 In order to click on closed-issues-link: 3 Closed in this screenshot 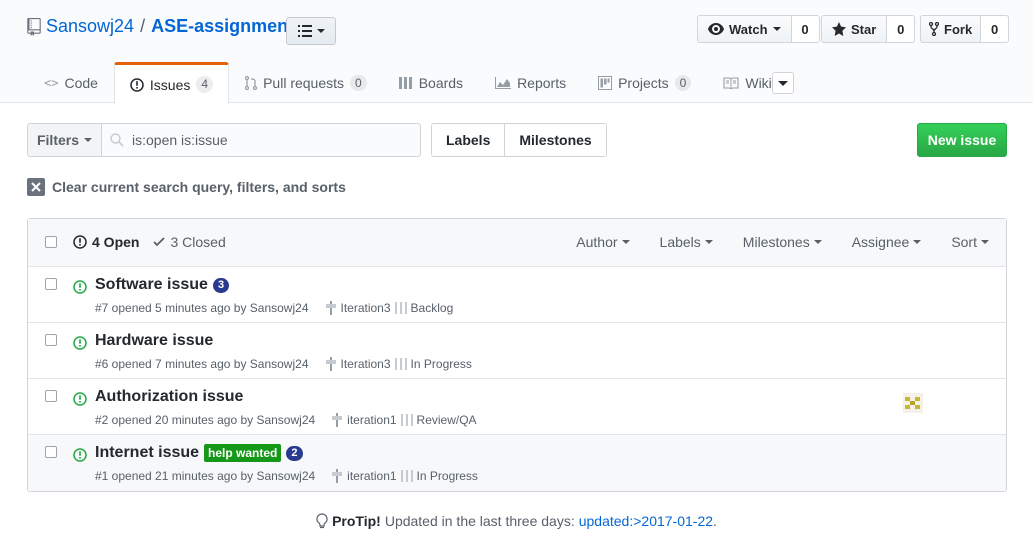, I will do `click(189, 242)`.